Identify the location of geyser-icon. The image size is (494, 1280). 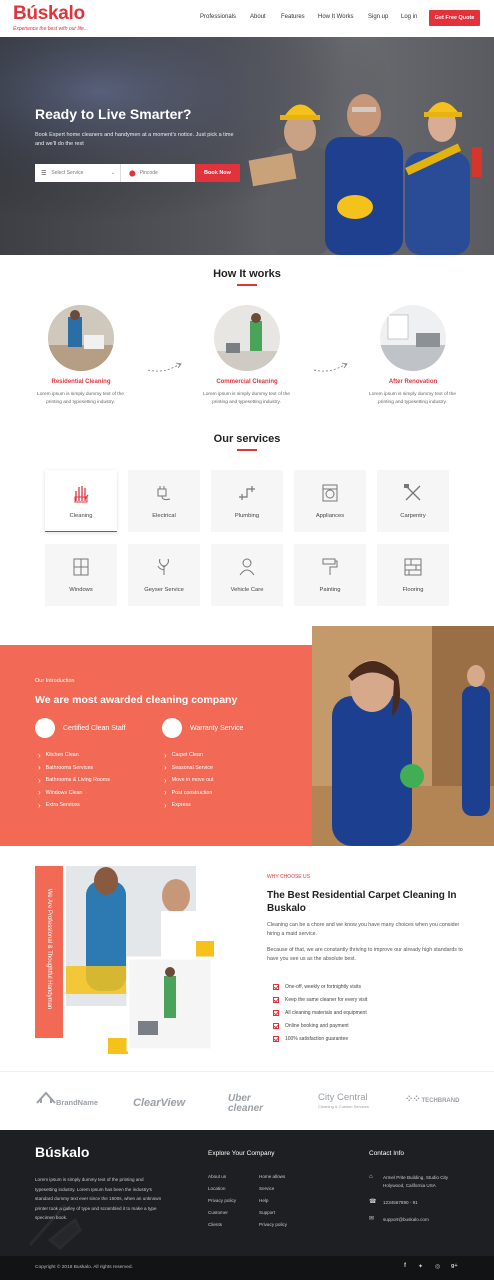
(163, 566).